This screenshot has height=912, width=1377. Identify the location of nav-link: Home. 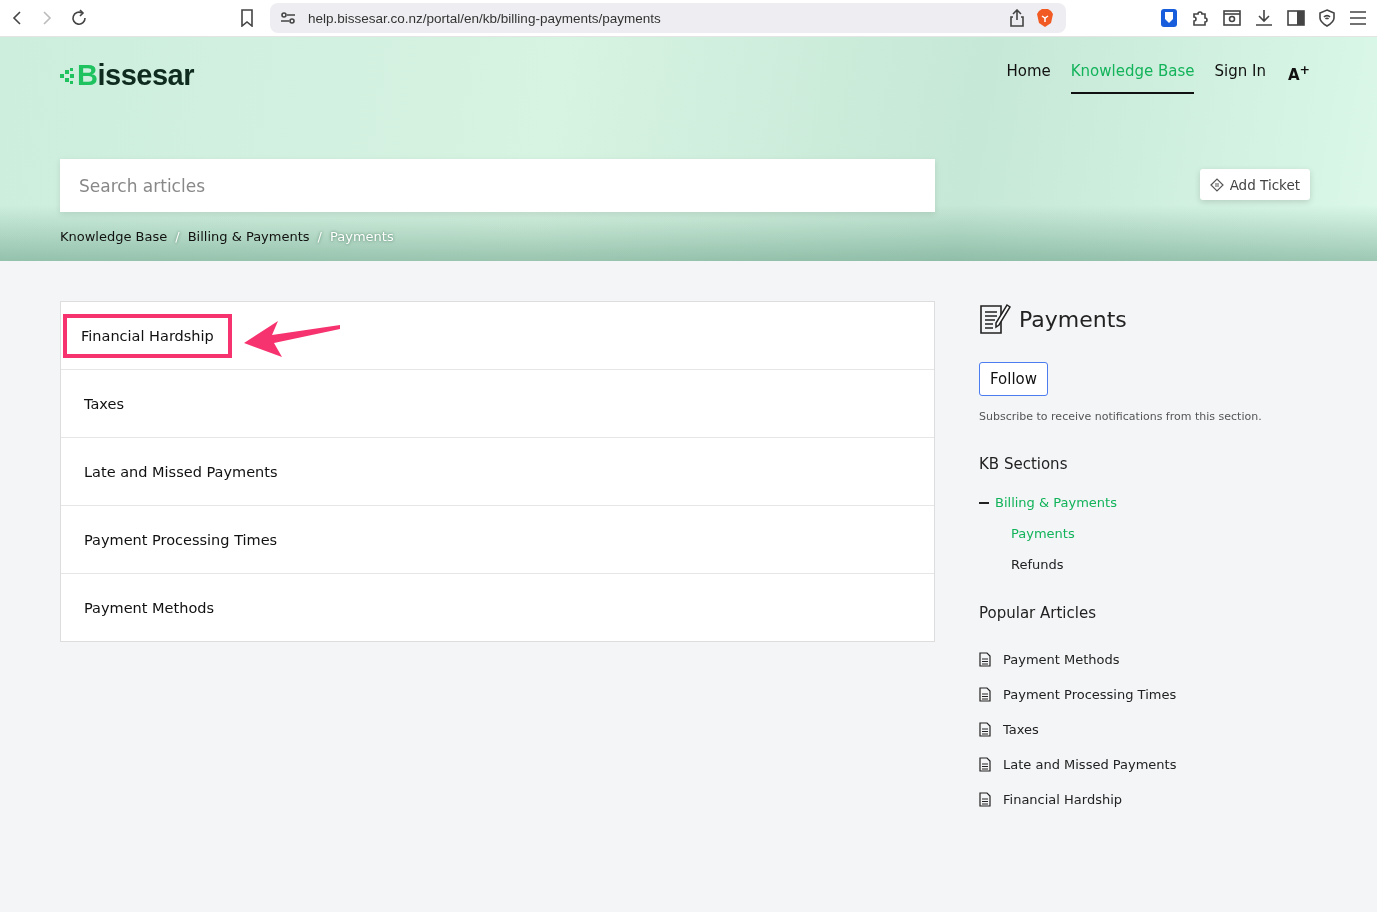
(1028, 78).